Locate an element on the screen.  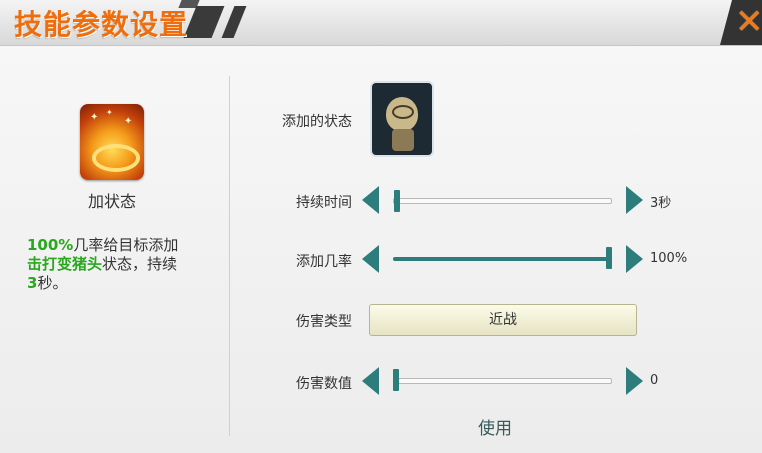
chance-increase-arrow-icon is located at coordinates (634, 259).